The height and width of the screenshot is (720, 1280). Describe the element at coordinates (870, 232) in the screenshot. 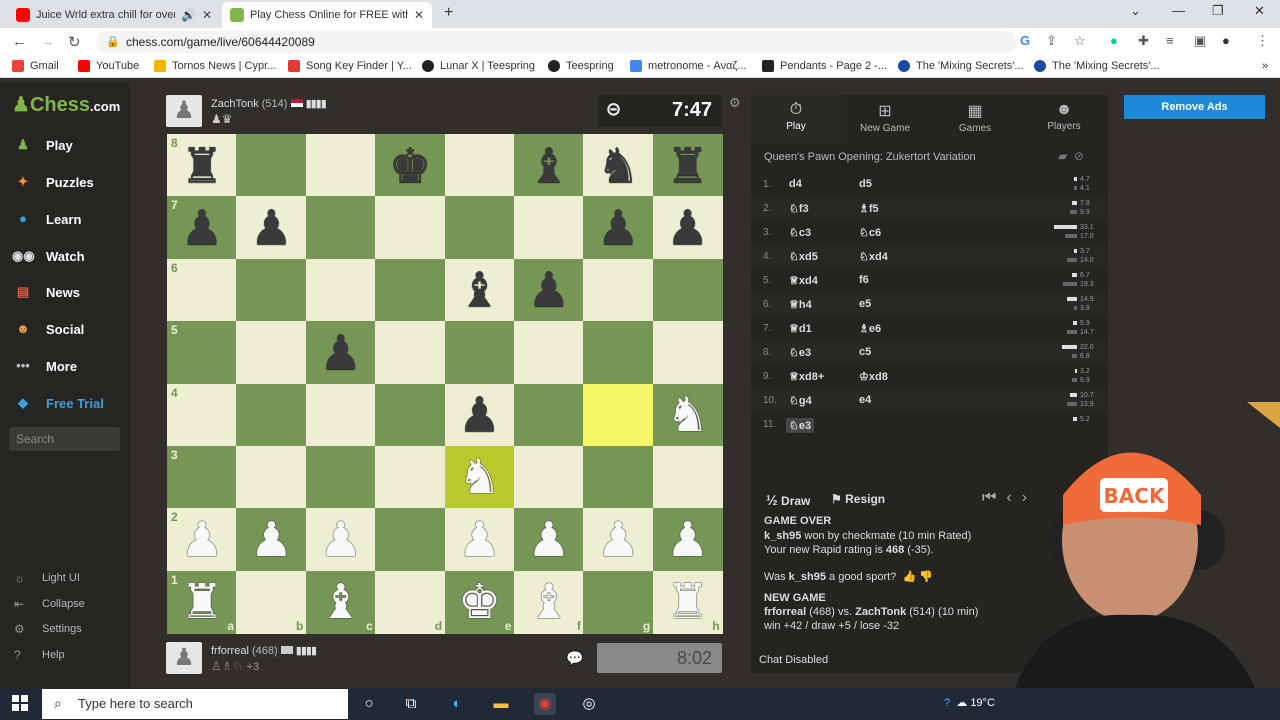

I see `black-move: ♘c6` at that location.